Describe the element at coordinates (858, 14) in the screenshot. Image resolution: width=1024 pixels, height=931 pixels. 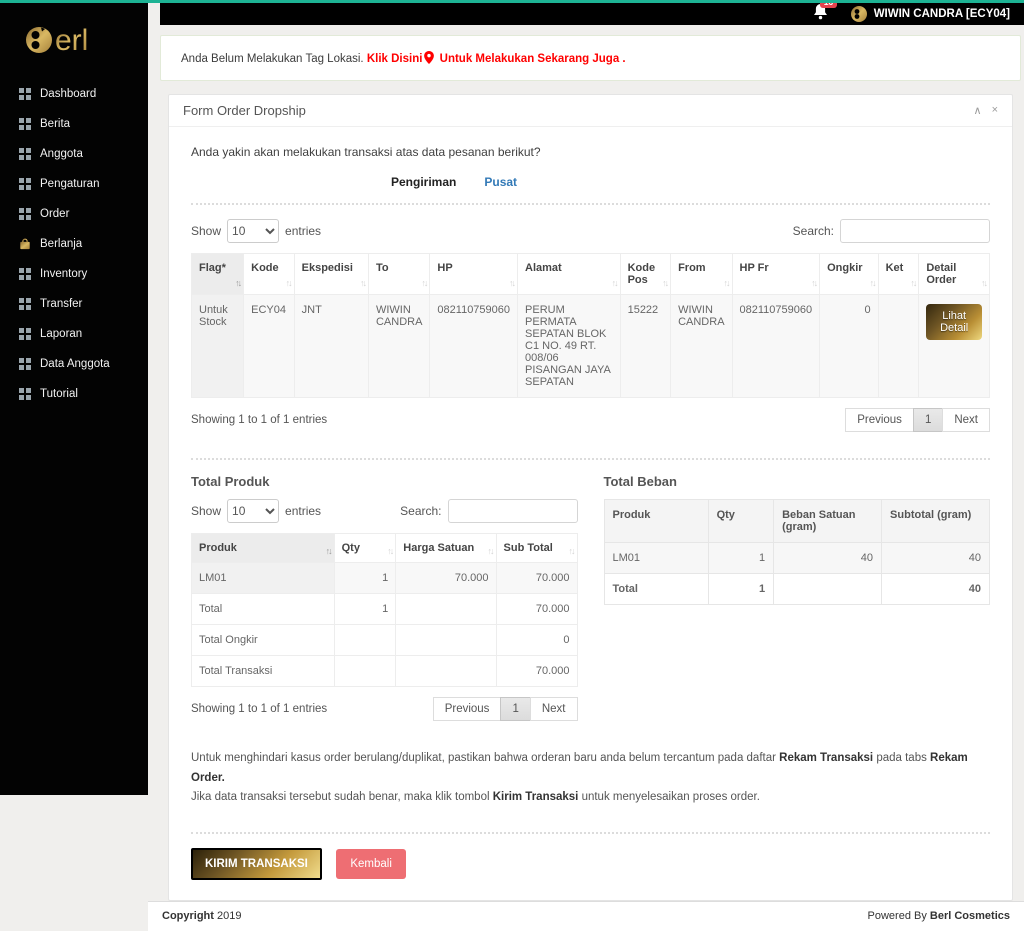
I see `avatar-icon` at that location.